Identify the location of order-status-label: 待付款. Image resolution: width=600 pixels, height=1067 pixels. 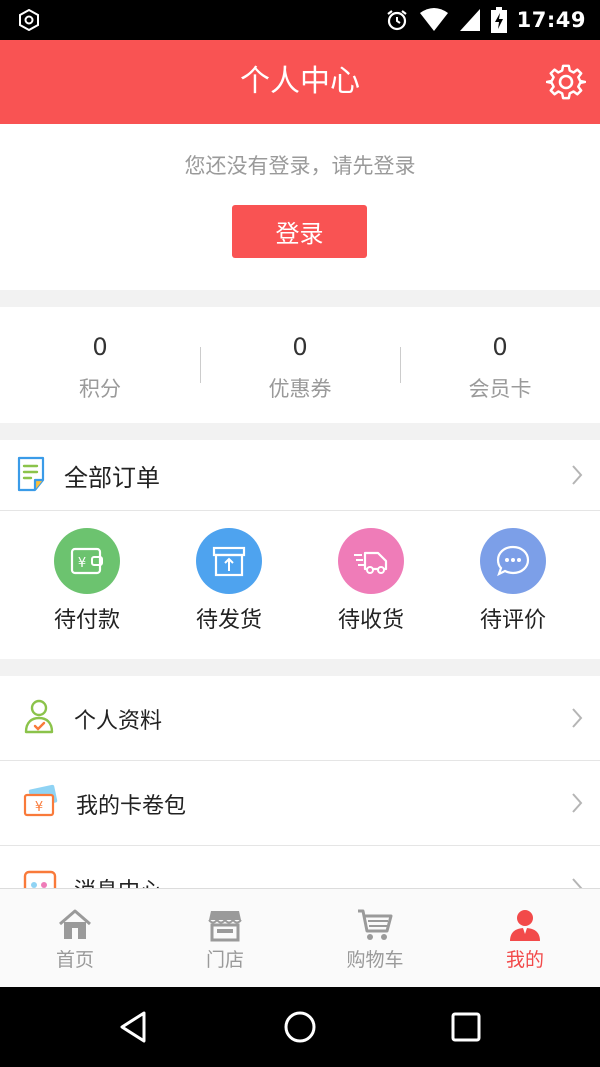
(86, 620).